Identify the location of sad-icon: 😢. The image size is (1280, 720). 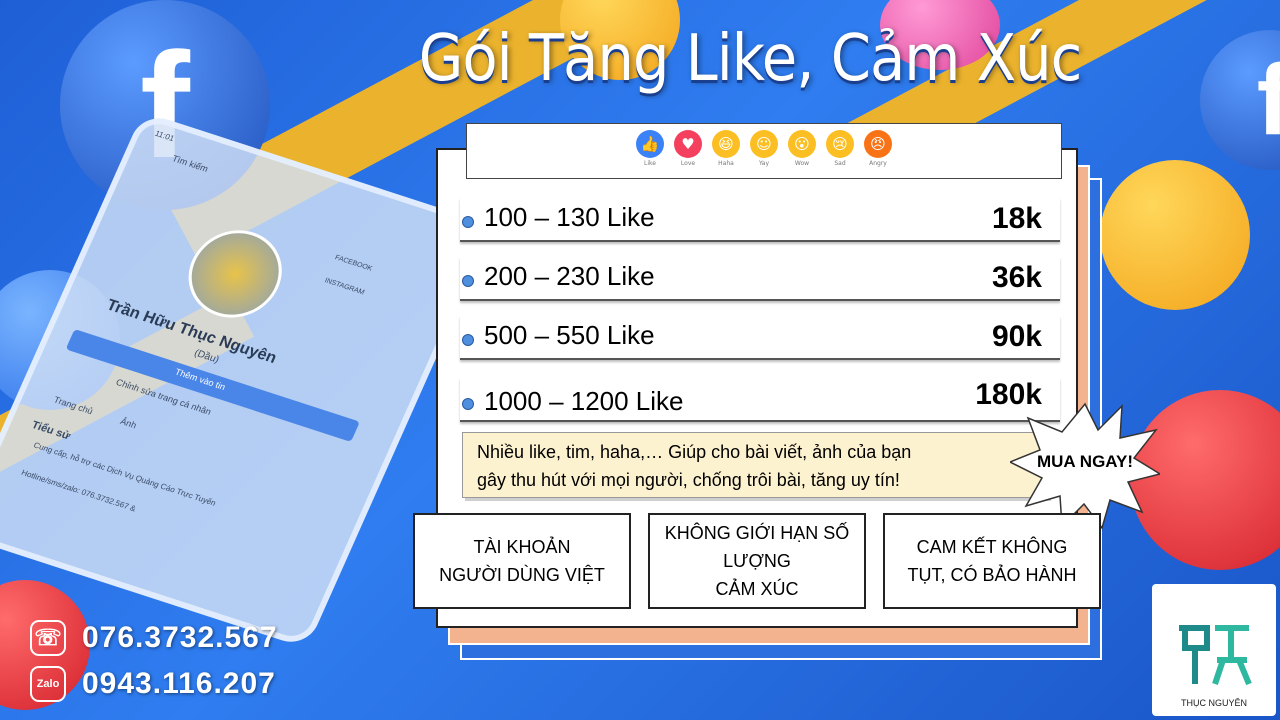
(840, 144).